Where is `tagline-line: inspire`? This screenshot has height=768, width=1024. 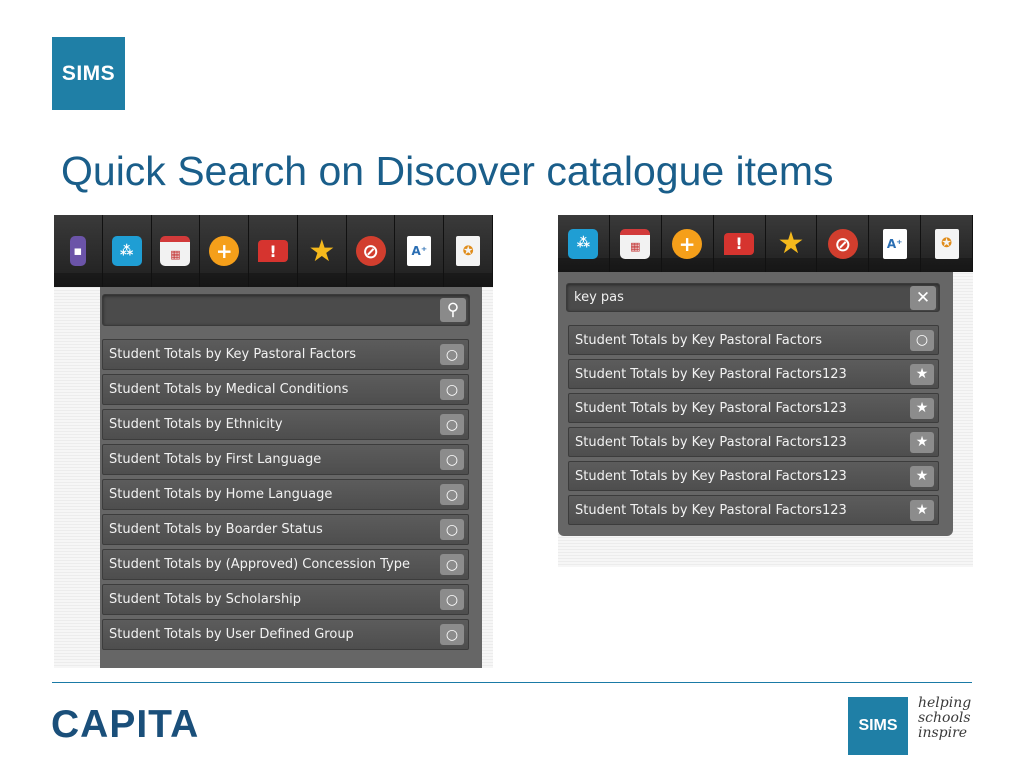
tagline-line: inspire is located at coordinates (943, 733).